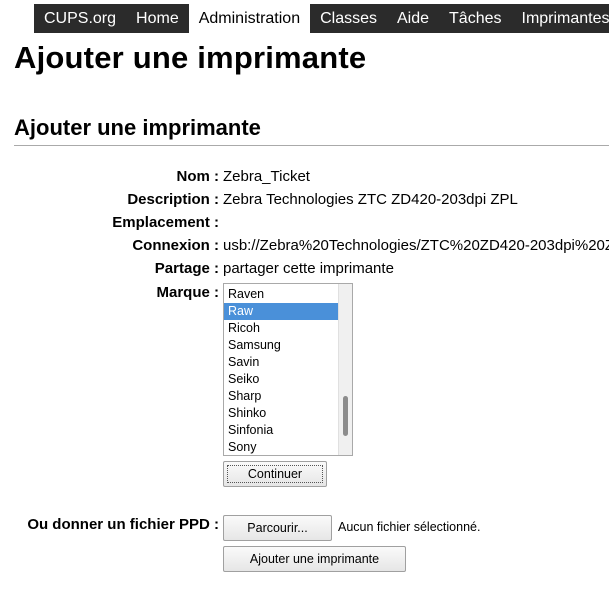  I want to click on make-option: Raven, so click(281, 294).